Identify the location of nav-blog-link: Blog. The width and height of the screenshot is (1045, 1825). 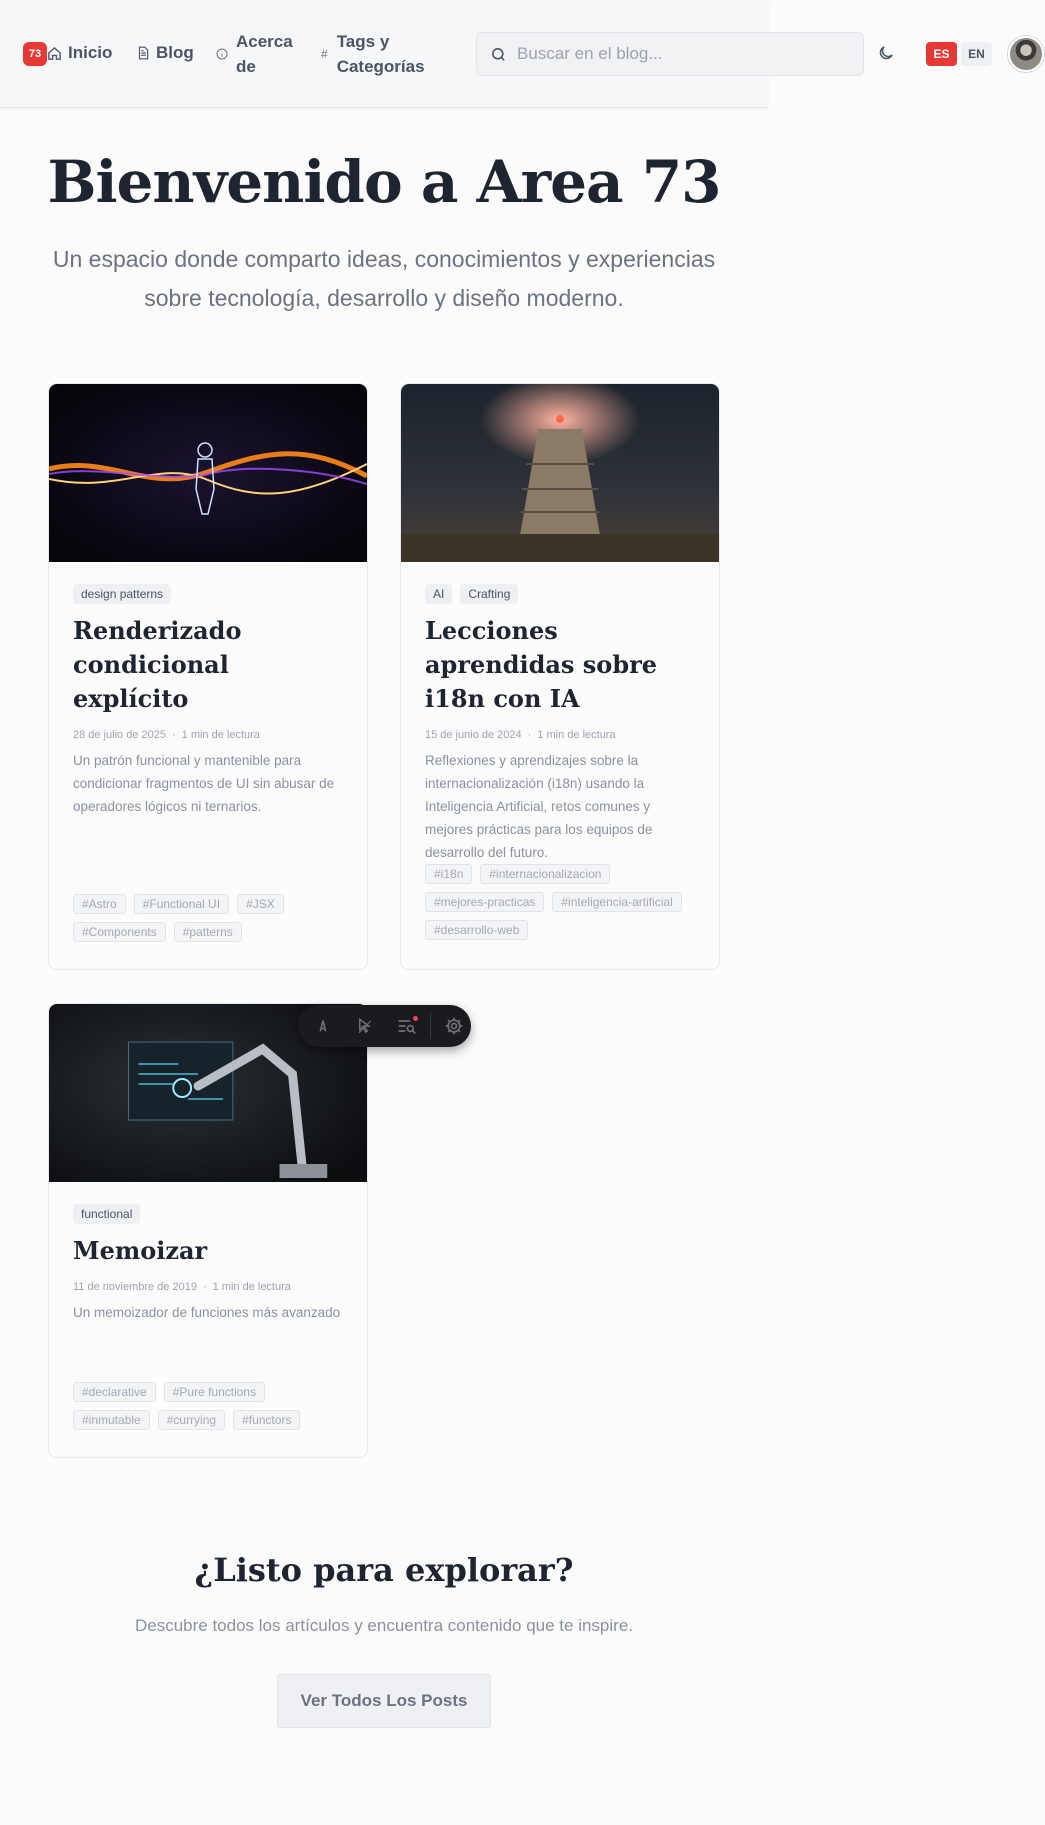
(165, 53).